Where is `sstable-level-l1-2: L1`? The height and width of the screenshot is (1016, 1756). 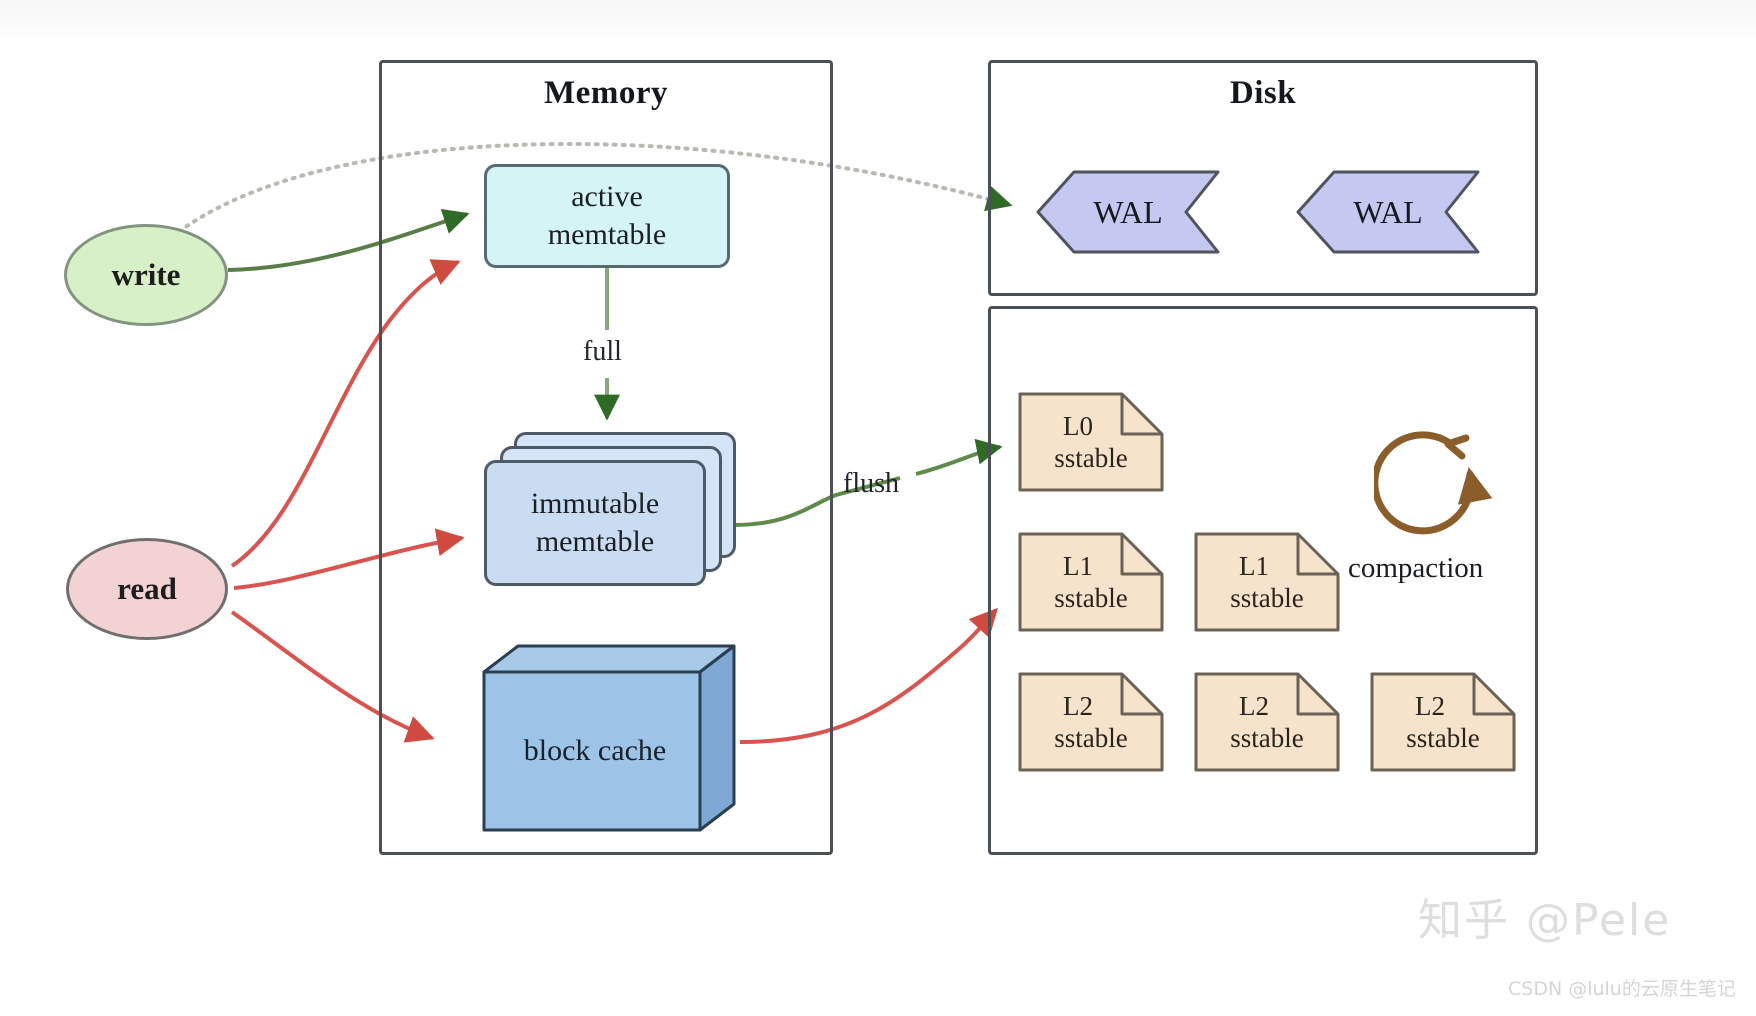
sstable-level-l1-2: L1 is located at coordinates (1254, 565).